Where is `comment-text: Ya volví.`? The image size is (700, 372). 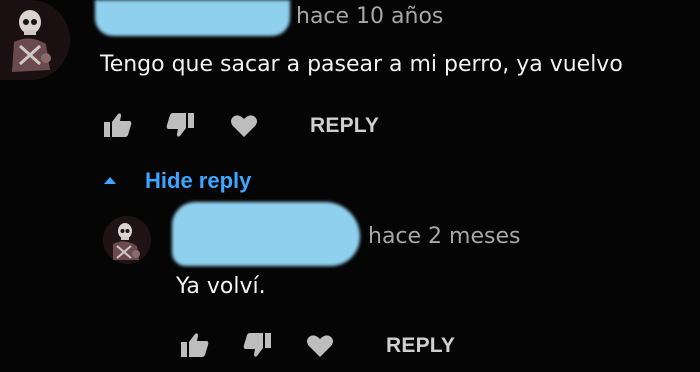 comment-text: Ya volví. is located at coordinates (221, 286).